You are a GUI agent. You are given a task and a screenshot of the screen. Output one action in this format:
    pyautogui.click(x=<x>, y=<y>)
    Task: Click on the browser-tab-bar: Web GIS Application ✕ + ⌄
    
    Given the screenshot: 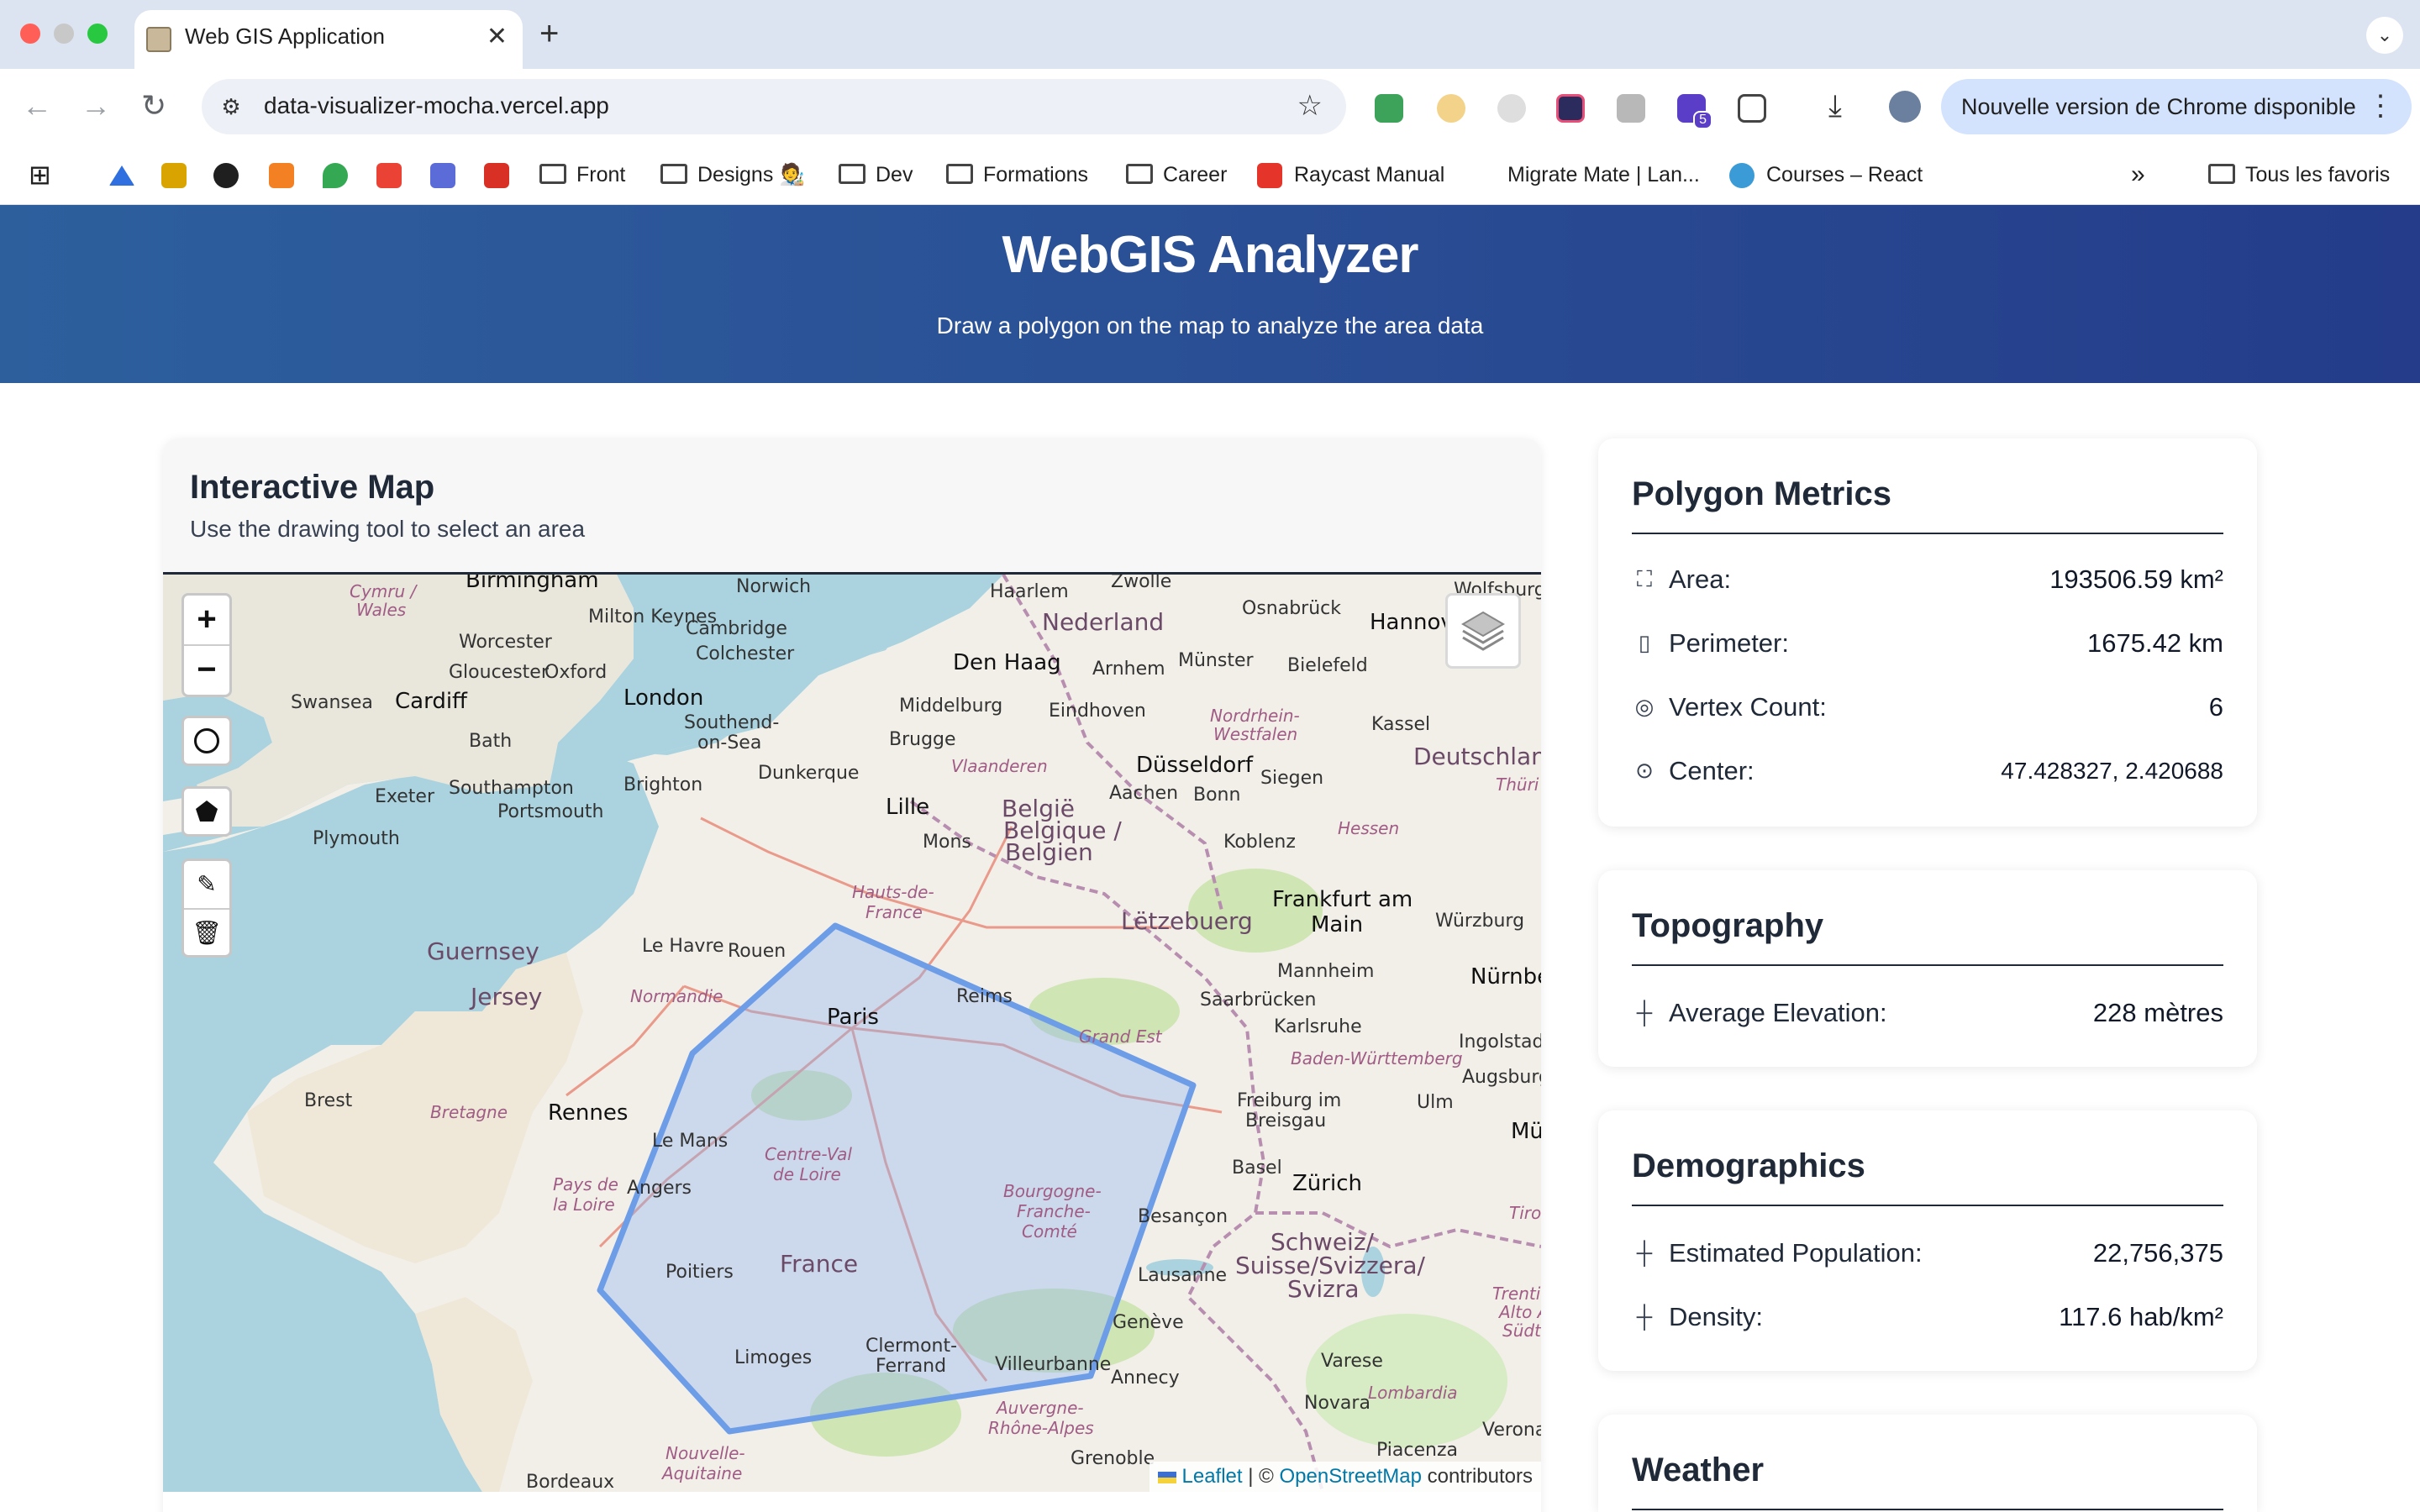 What is the action you would take?
    pyautogui.click(x=1210, y=34)
    